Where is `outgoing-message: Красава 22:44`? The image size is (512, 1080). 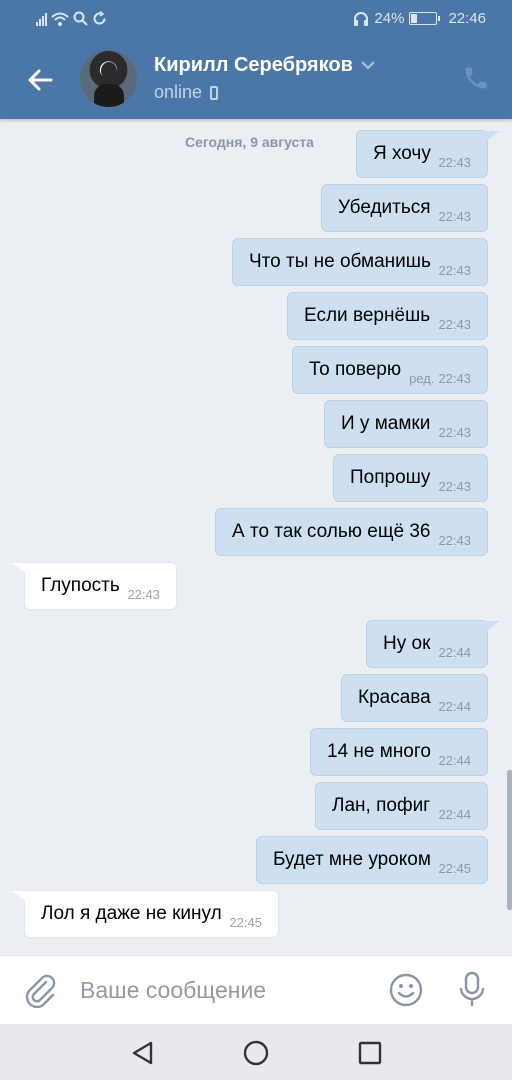
outgoing-message: Красава 22:44 is located at coordinates (414, 698).